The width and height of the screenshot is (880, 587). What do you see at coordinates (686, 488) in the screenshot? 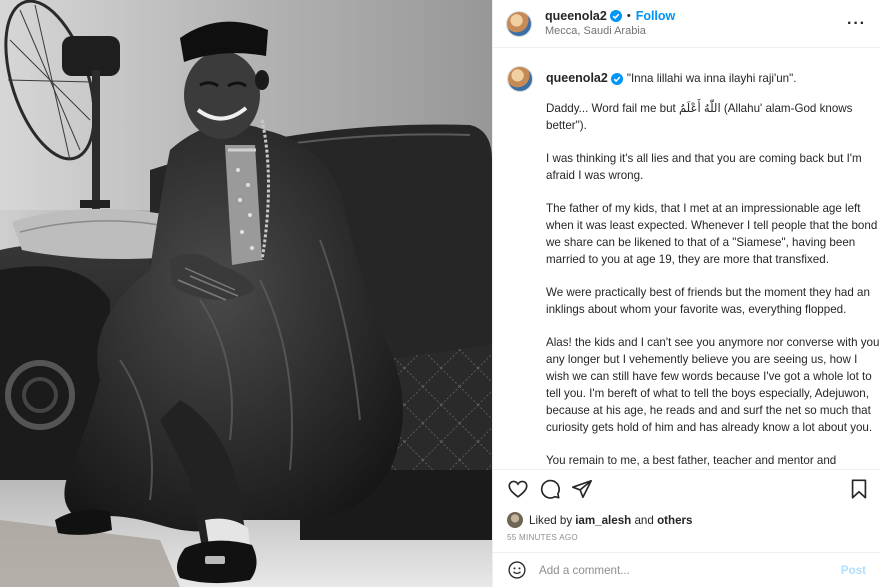
I see `action-bar` at bounding box center [686, 488].